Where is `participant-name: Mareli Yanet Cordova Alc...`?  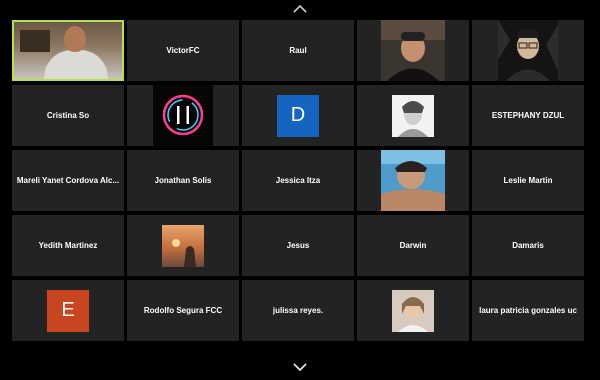
participant-name: Mareli Yanet Cordova Alc... is located at coordinates (68, 180).